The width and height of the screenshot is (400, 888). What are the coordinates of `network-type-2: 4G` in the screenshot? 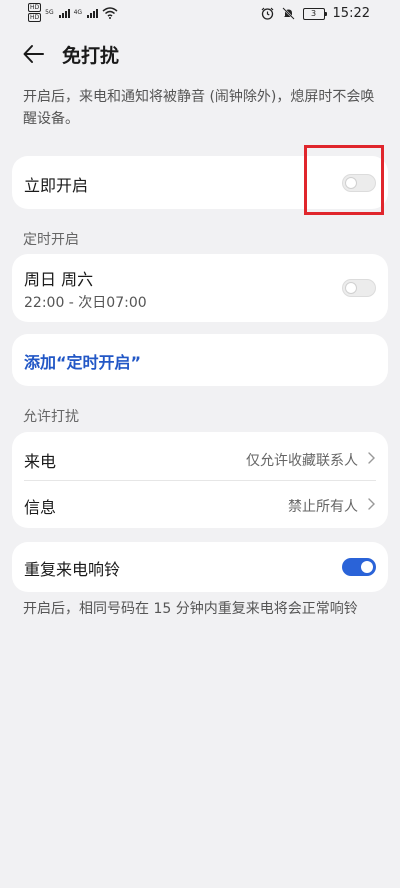 It's located at (78, 12).